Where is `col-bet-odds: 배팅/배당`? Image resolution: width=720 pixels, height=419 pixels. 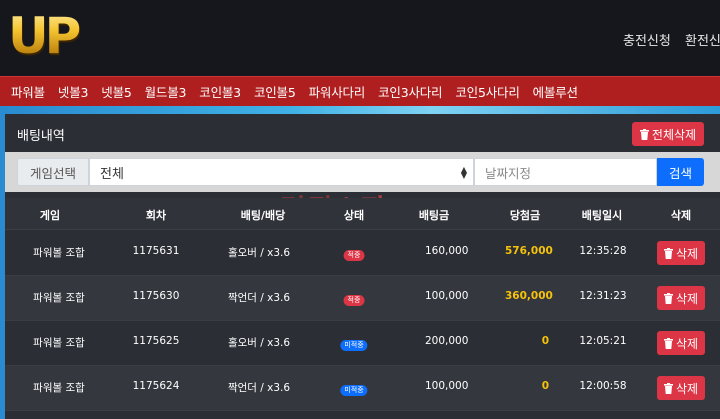 col-bet-odds: 배팅/배당 is located at coordinates (263, 215).